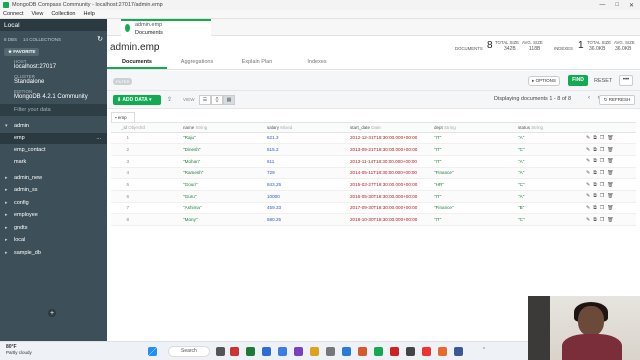 The height and width of the screenshot is (360, 640). I want to click on cell-name: "Dinesh", so click(221, 149).